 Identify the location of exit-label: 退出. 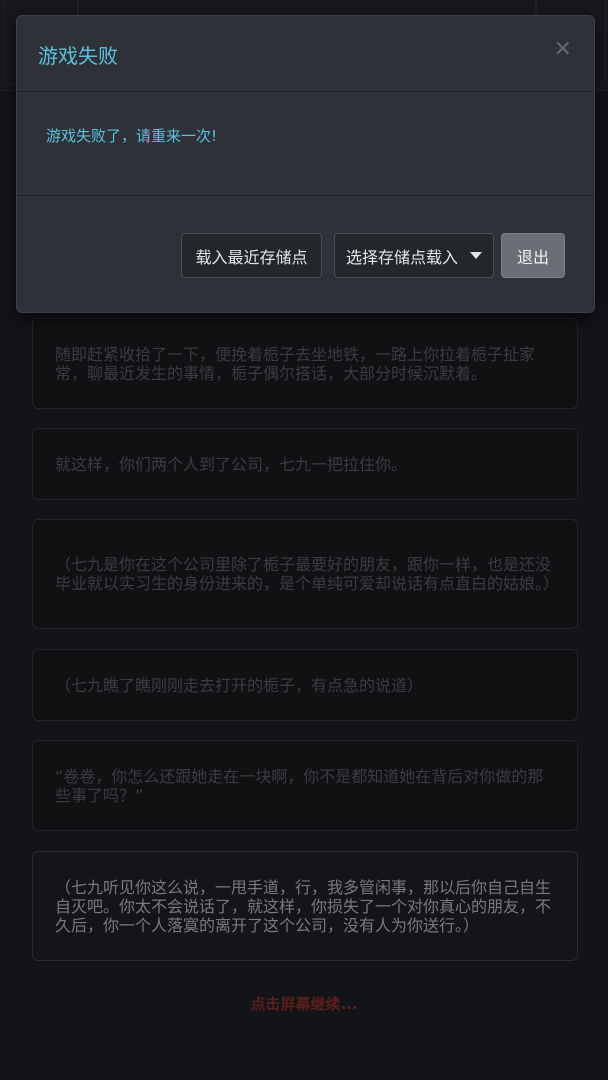
(532, 257).